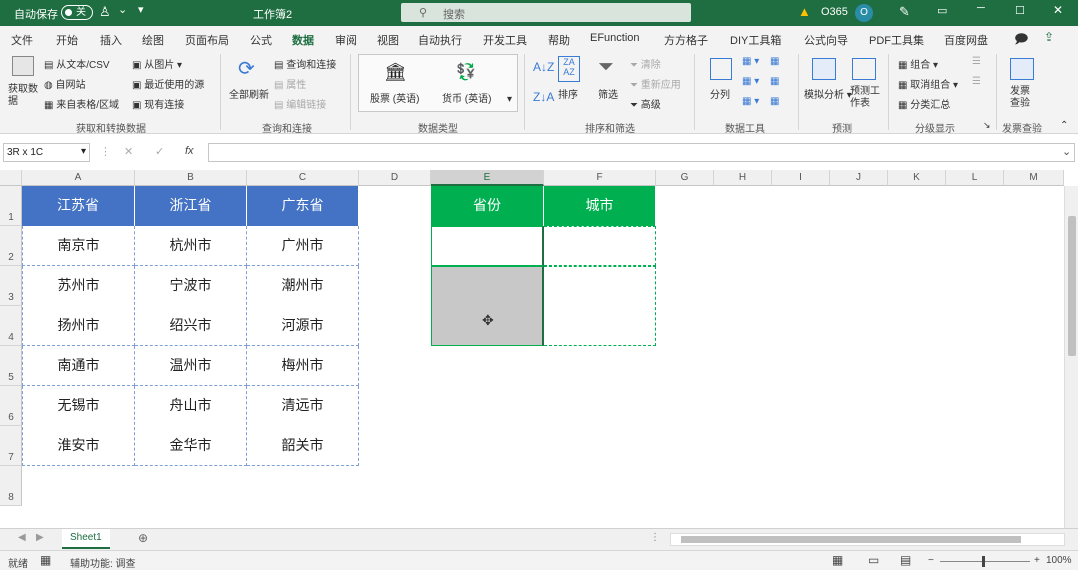 This screenshot has width=1078, height=570. I want to click on queries-connections-button: ▤ 查询和连接, so click(305, 63).